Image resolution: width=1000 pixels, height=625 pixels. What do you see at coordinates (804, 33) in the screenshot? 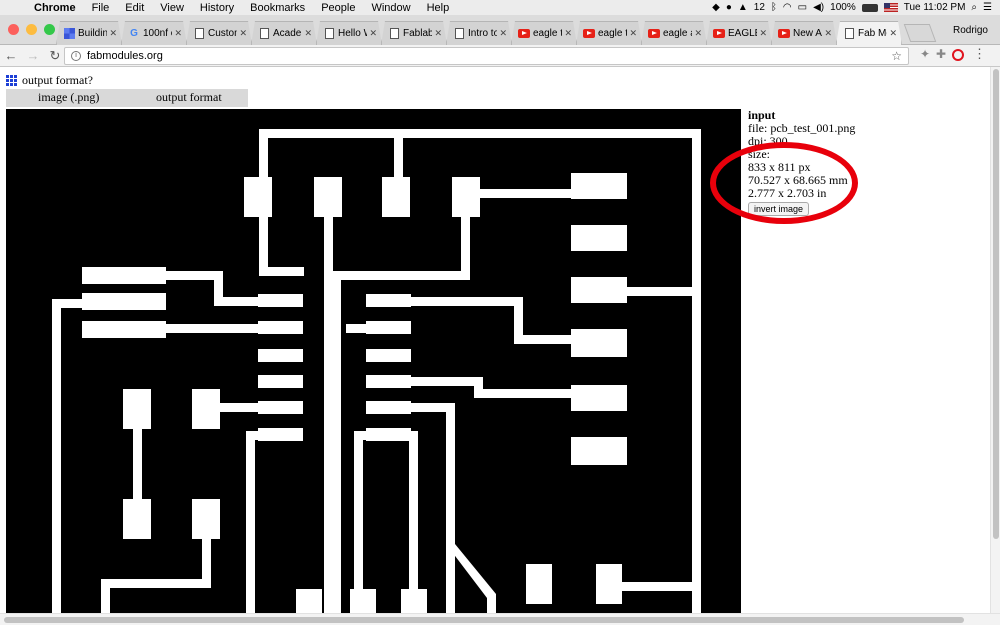
I see `tab-11: New At ✕` at bounding box center [804, 33].